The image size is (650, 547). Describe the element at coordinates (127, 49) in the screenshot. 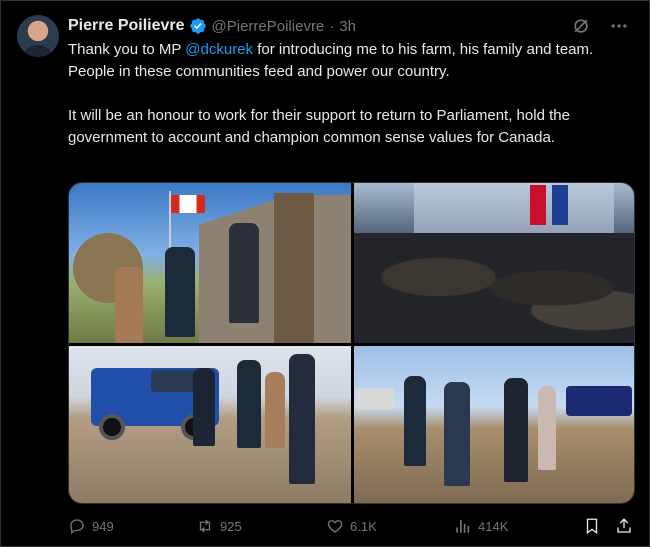

I see `tweet-text-part: Thank you to MP` at that location.